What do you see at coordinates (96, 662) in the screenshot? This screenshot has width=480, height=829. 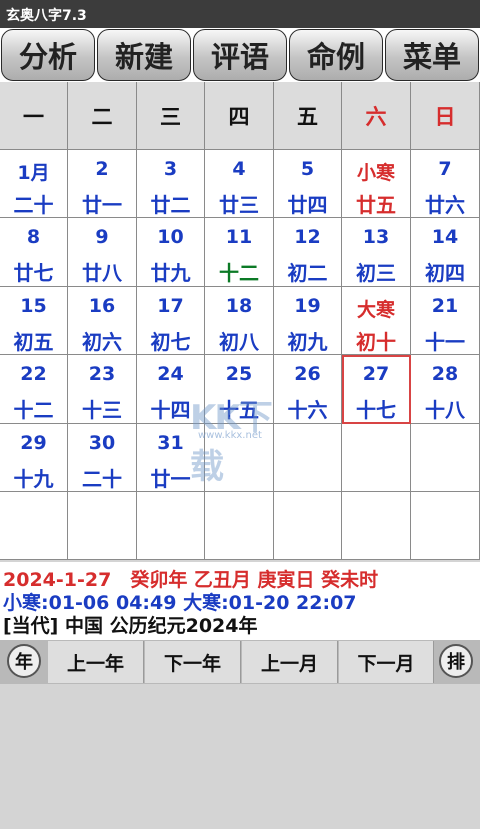 I see `prev-year-button: 上一年` at bounding box center [96, 662].